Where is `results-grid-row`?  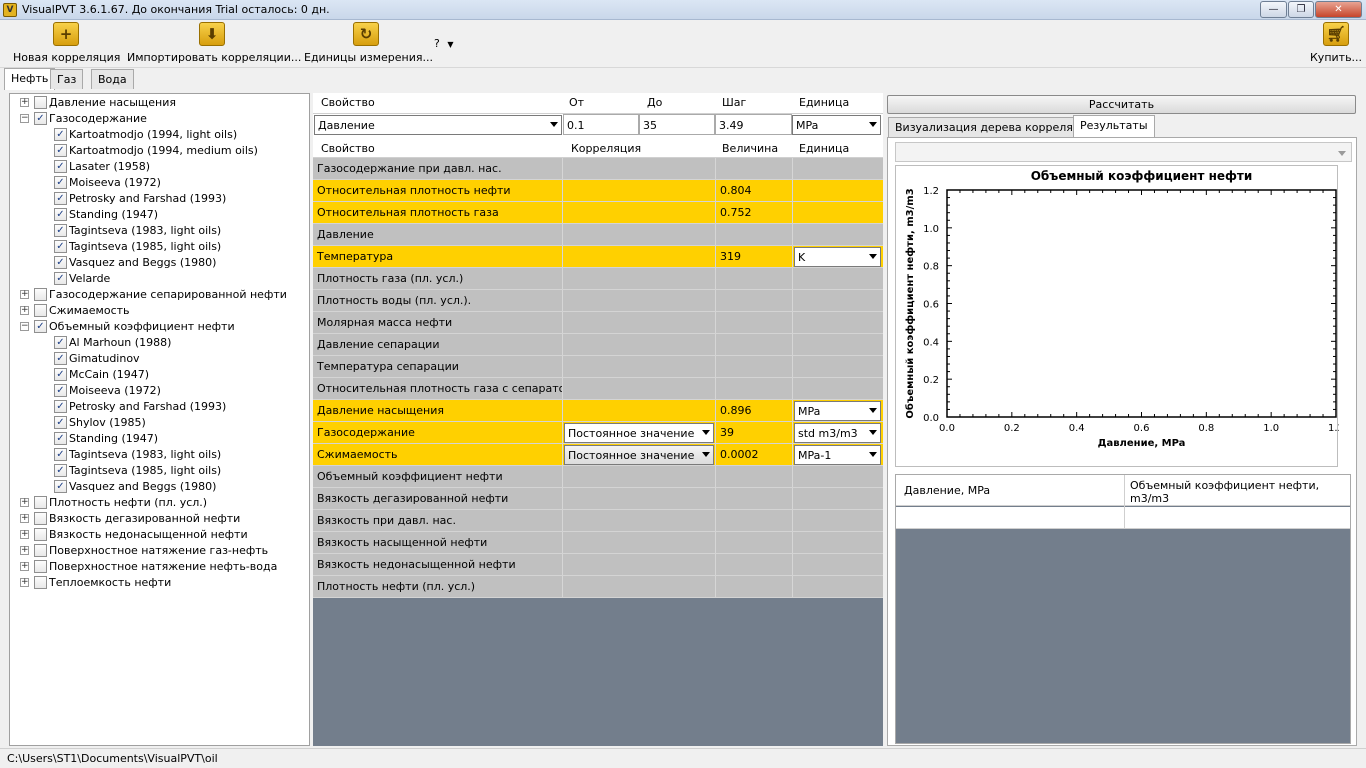 results-grid-row is located at coordinates (1123, 518).